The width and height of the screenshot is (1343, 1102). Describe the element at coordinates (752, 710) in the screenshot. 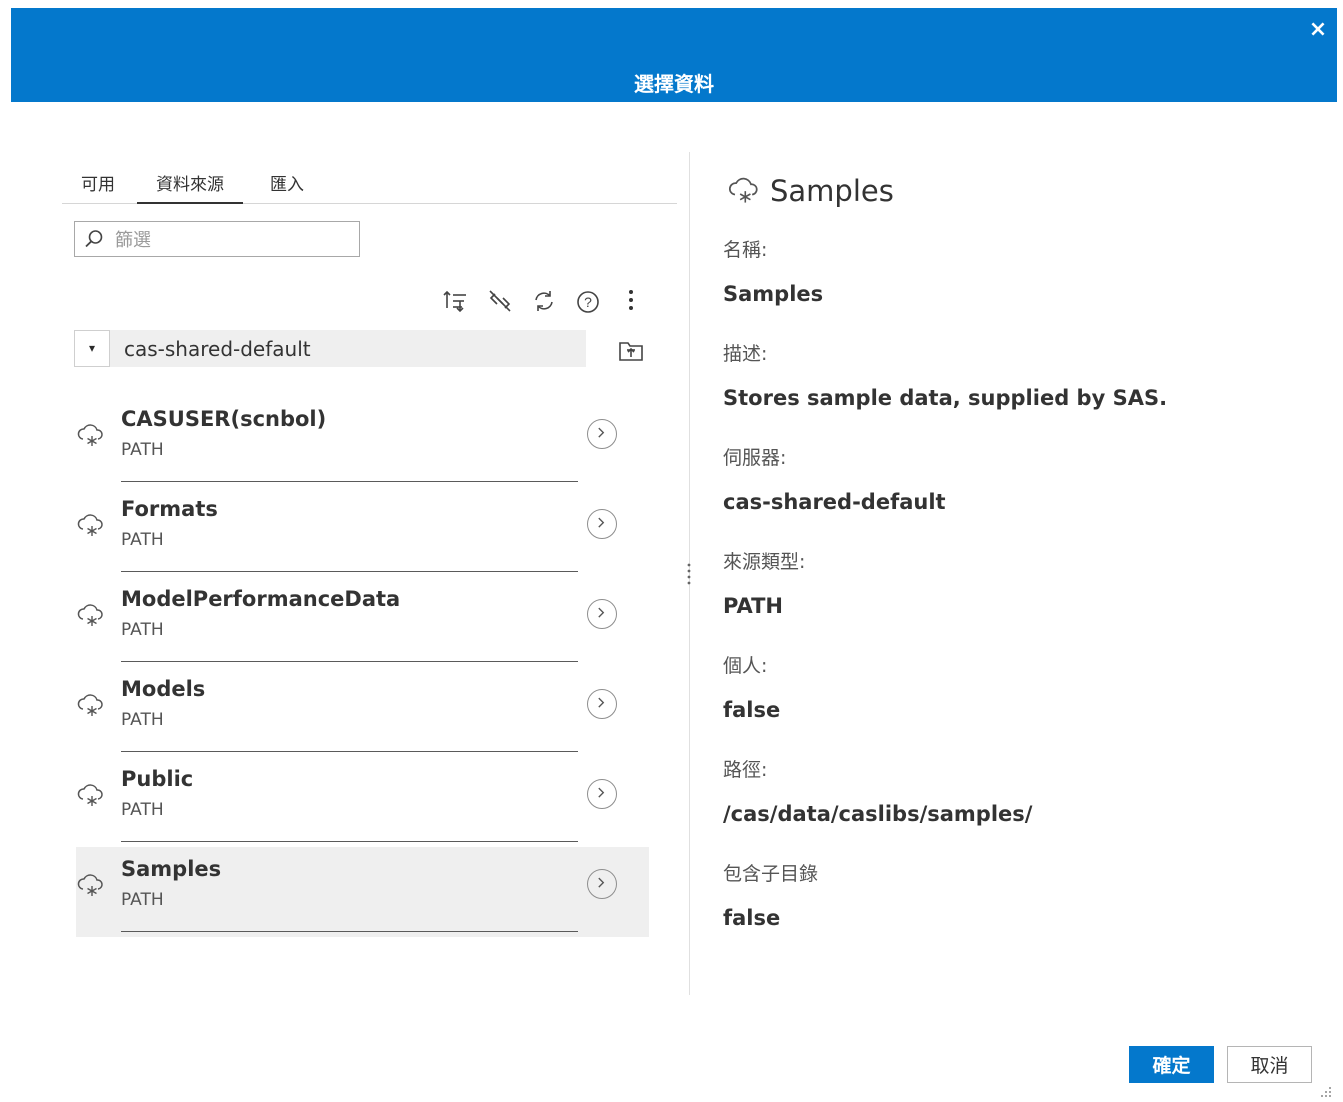

I see `detail-value-personal: false` at that location.